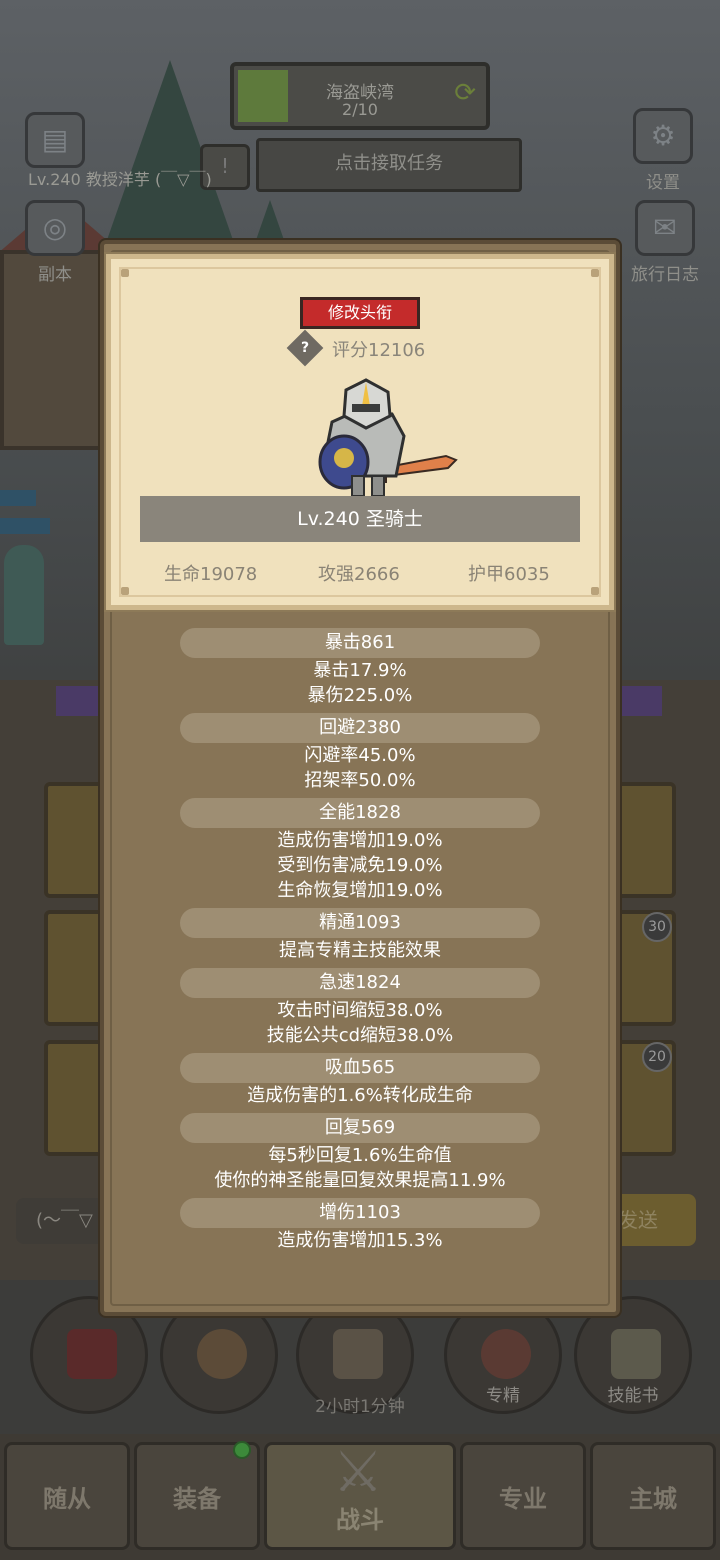  What do you see at coordinates (657, 927) in the screenshot?
I see `slot-level-badge: 30` at bounding box center [657, 927].